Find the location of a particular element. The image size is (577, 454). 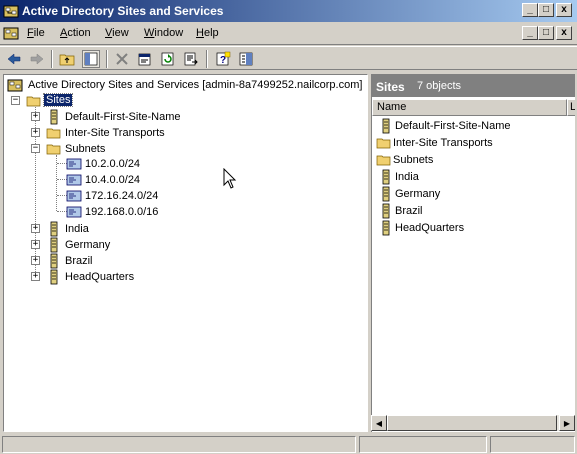

tree-item-subnet-label: 10.2.0.0/24 is located at coordinates (113, 164).